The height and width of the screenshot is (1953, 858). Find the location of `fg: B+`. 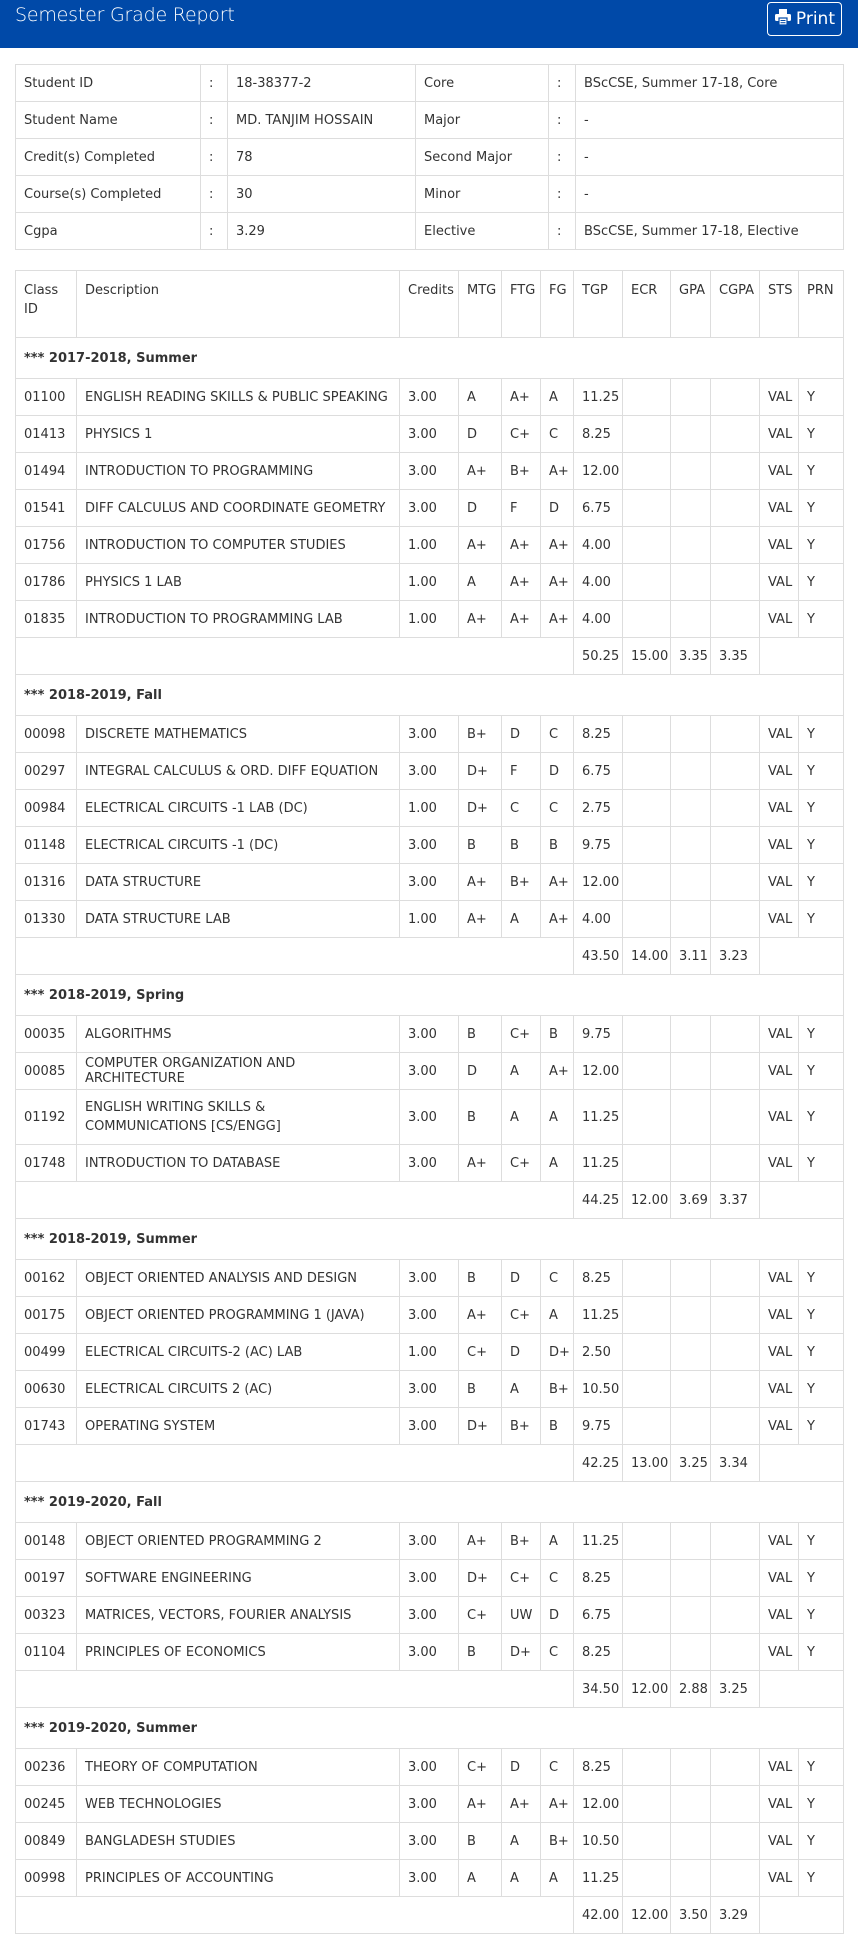

fg: B+ is located at coordinates (557, 1389).